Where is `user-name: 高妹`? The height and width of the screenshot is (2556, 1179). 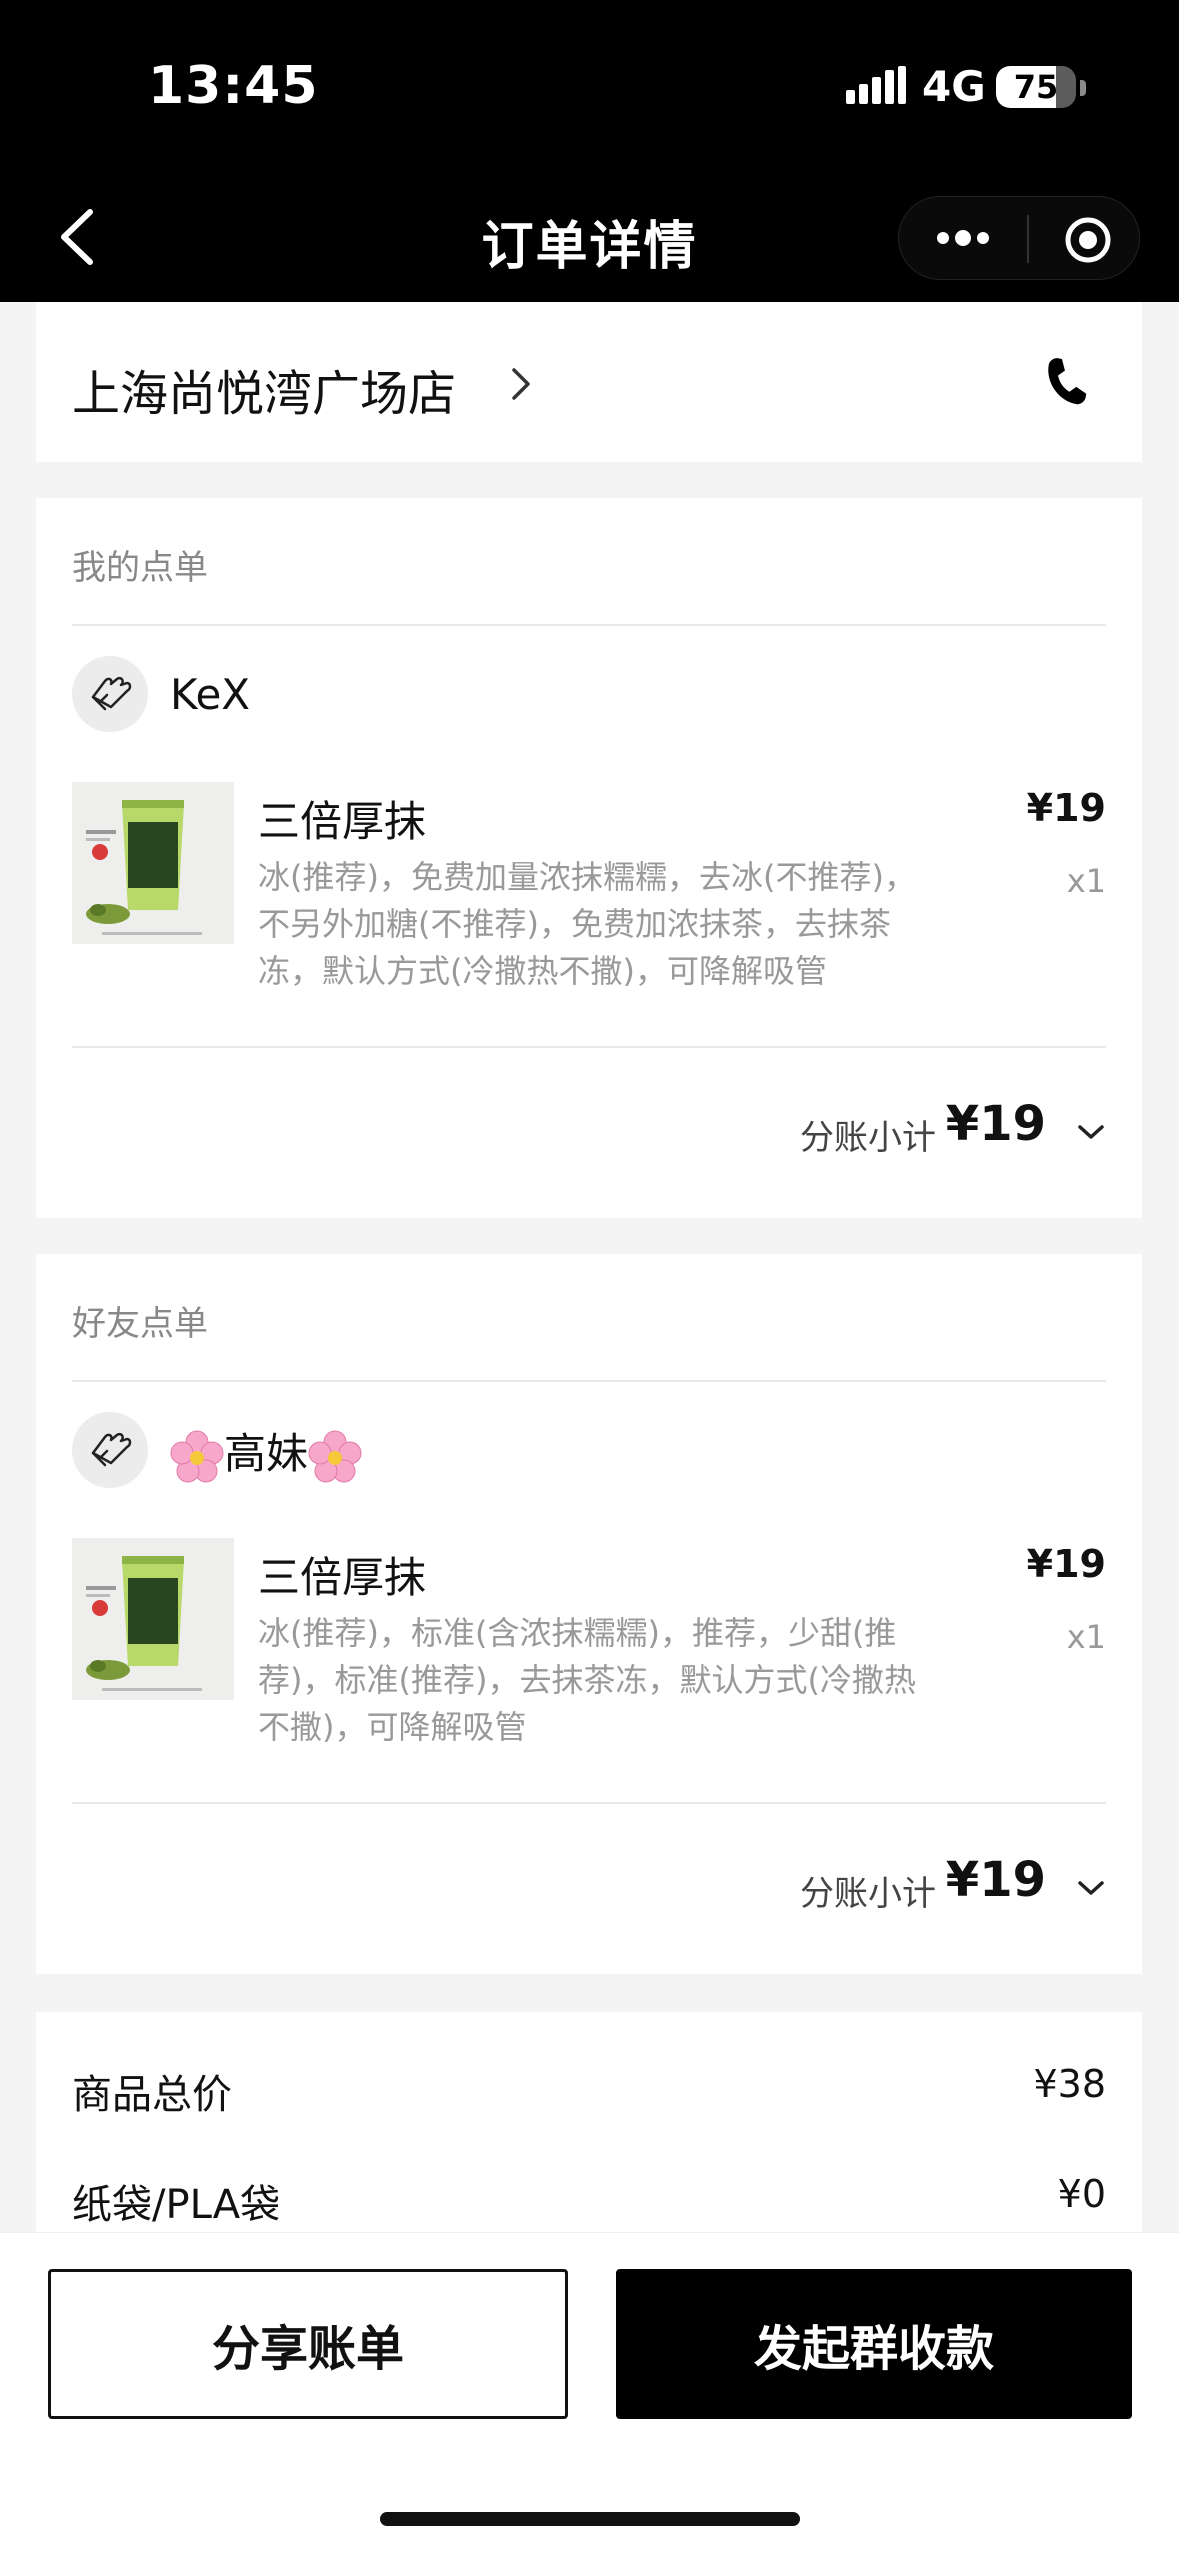 user-name: 高妹 is located at coordinates (266, 1452).